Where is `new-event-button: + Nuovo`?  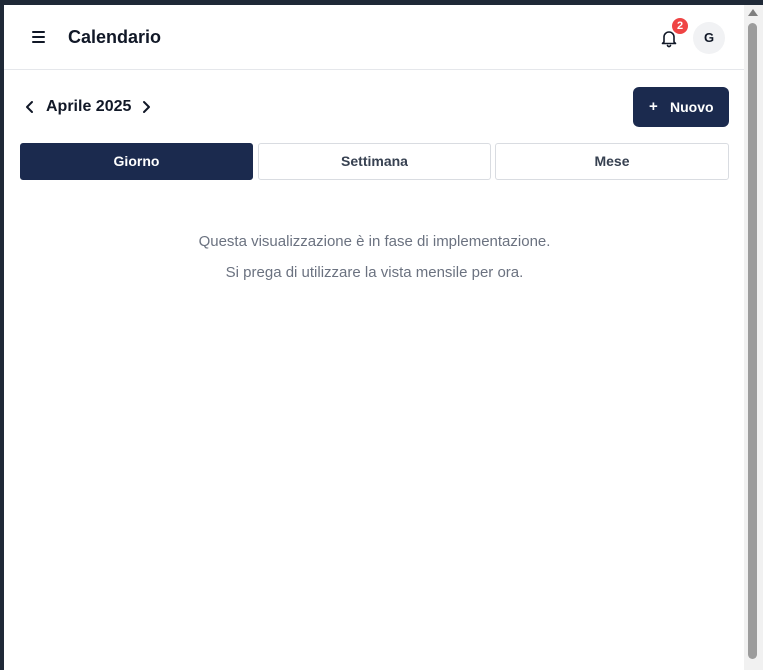 new-event-button: + Nuovo is located at coordinates (681, 107).